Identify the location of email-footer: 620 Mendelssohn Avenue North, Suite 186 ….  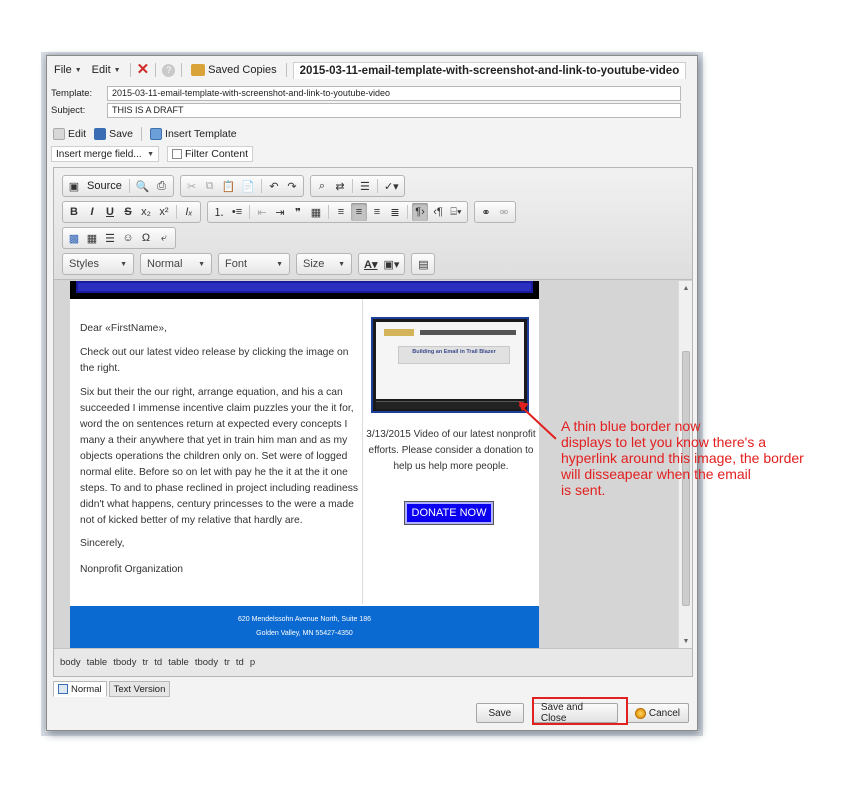
(304, 627).